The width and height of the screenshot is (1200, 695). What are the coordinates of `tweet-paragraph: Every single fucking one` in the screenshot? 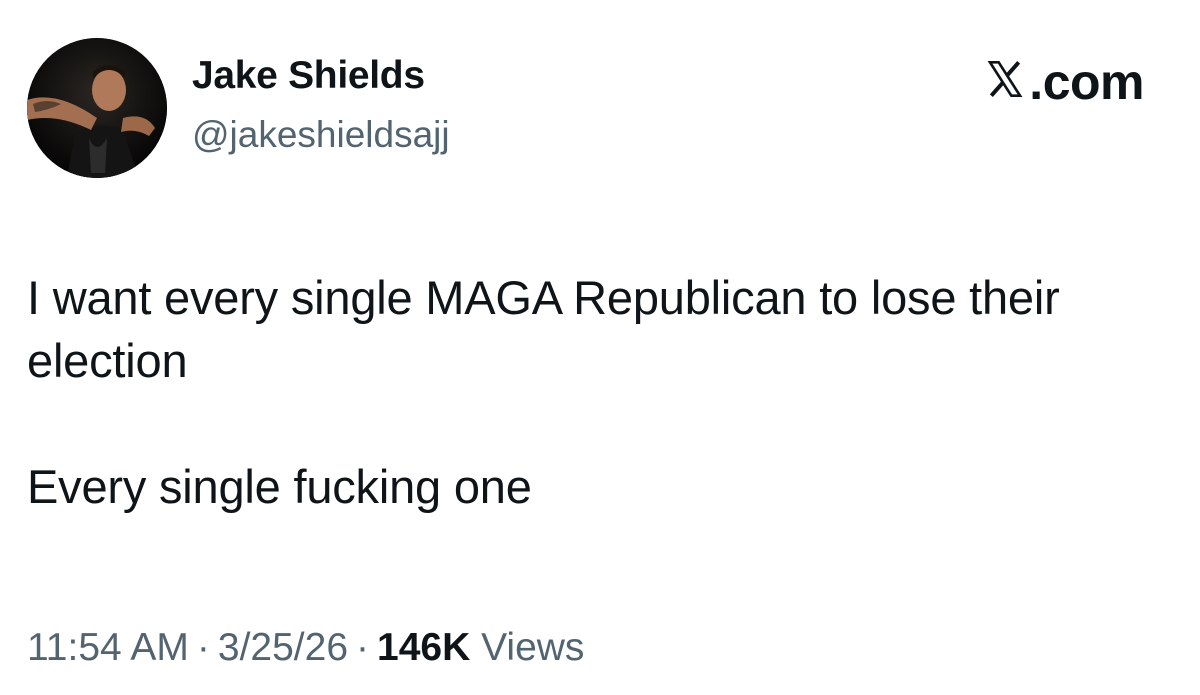 It's located at (279, 486).